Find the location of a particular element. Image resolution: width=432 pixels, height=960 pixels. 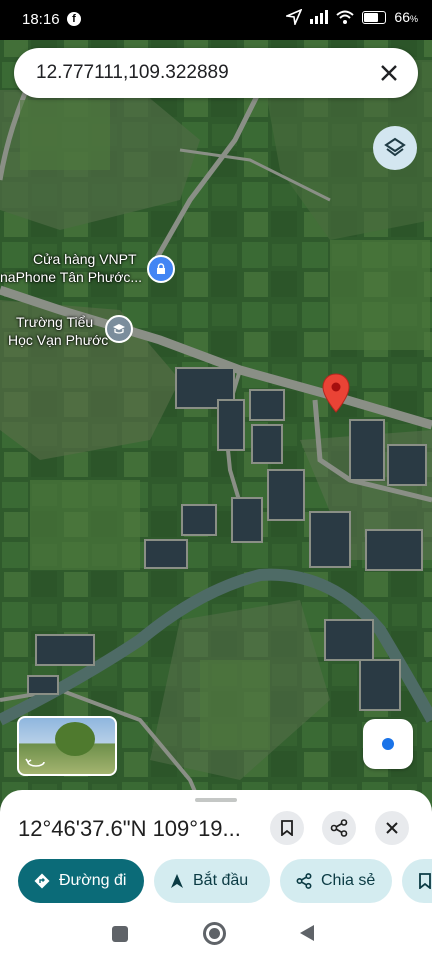

my-location-icon is located at coordinates (388, 744).